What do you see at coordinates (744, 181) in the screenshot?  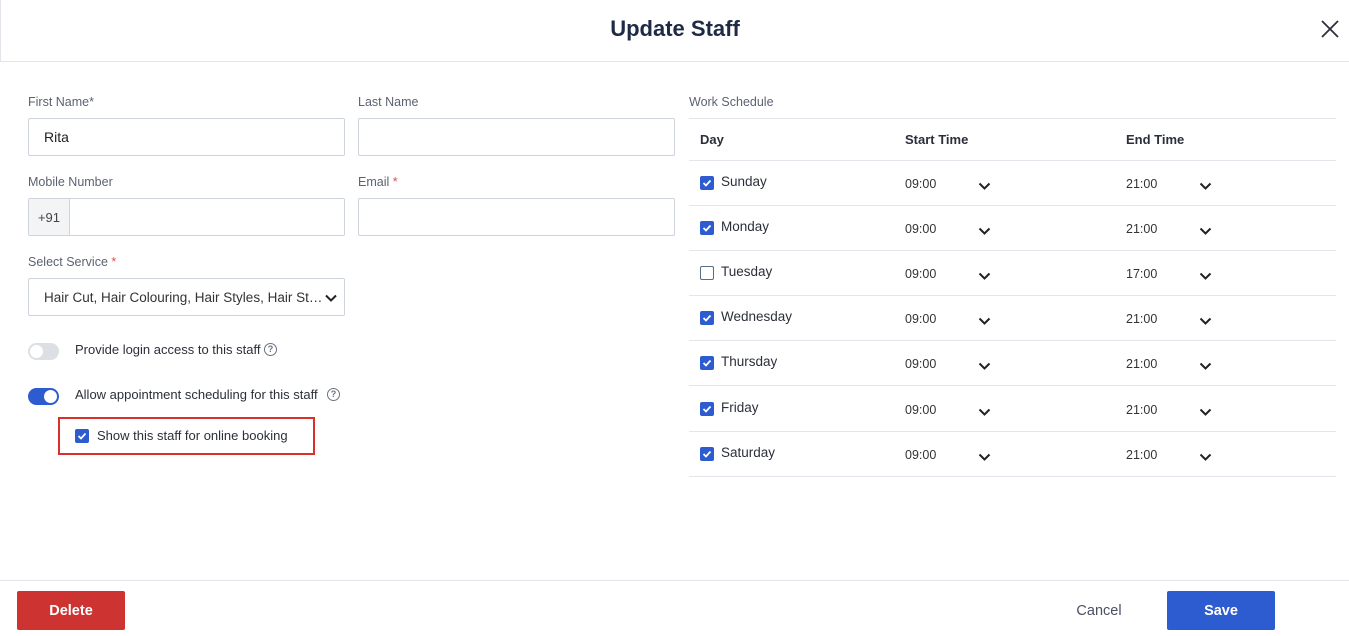 I see `day-label: Sunday` at bounding box center [744, 181].